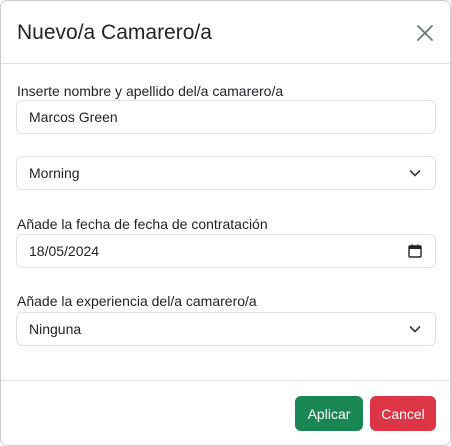 Image resolution: width=451 pixels, height=446 pixels. I want to click on cancel-button: Cancel, so click(403, 413).